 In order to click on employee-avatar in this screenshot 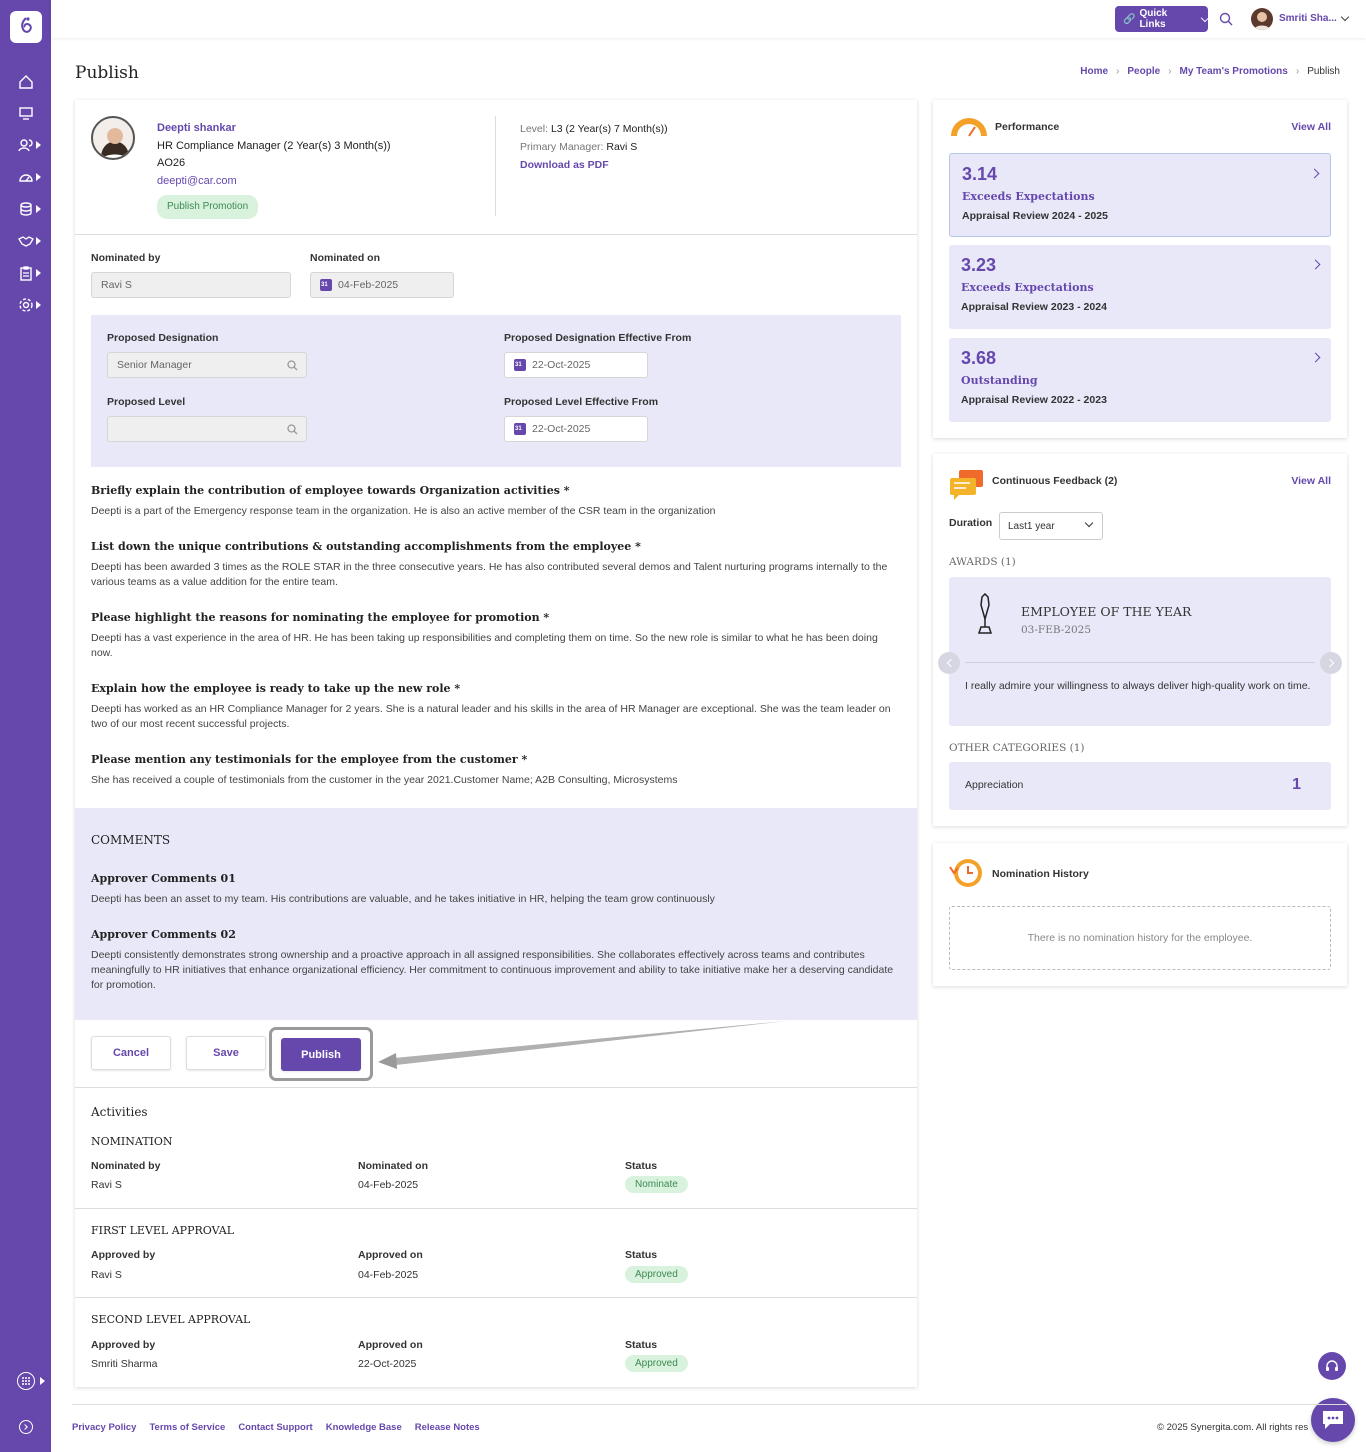, I will do `click(113, 138)`.